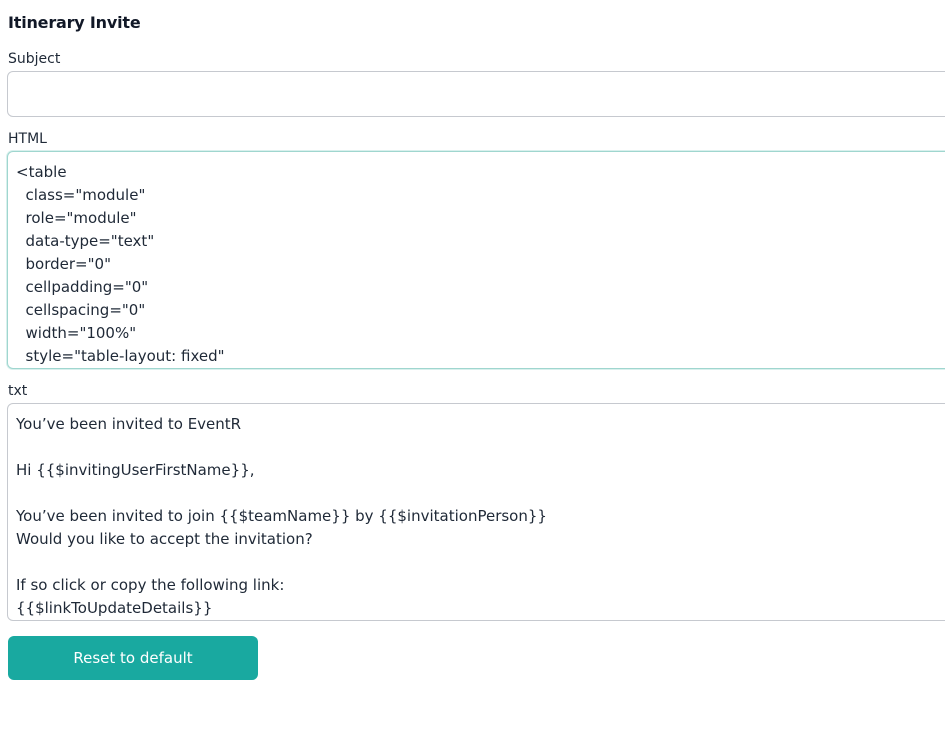  What do you see at coordinates (34, 59) in the screenshot?
I see `subject-label: Subject` at bounding box center [34, 59].